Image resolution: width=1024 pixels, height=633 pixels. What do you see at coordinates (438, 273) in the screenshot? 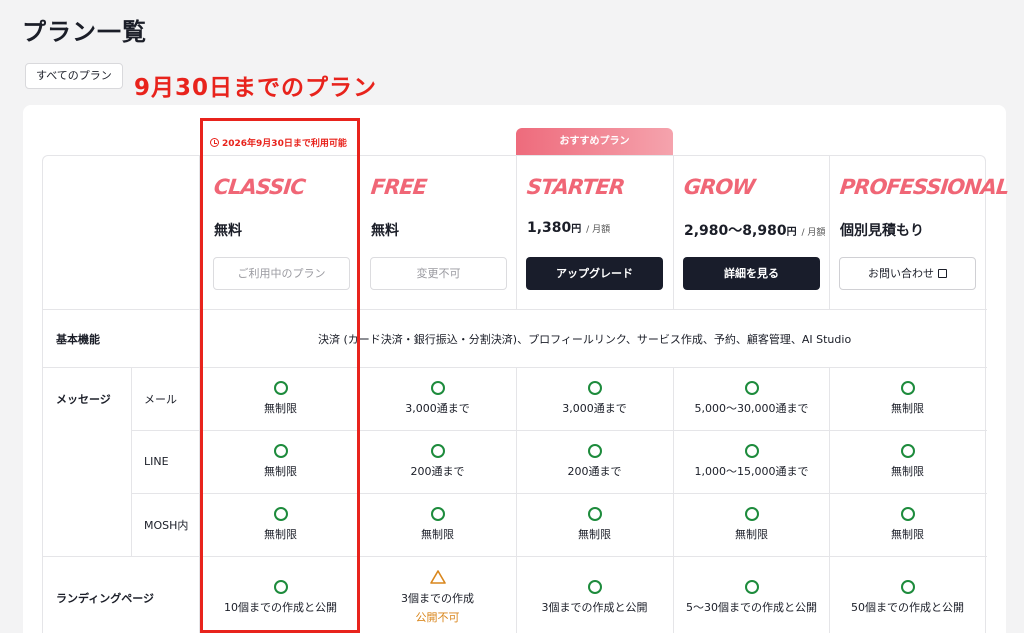
I see `unchangeable-button: 変更不可` at bounding box center [438, 273].